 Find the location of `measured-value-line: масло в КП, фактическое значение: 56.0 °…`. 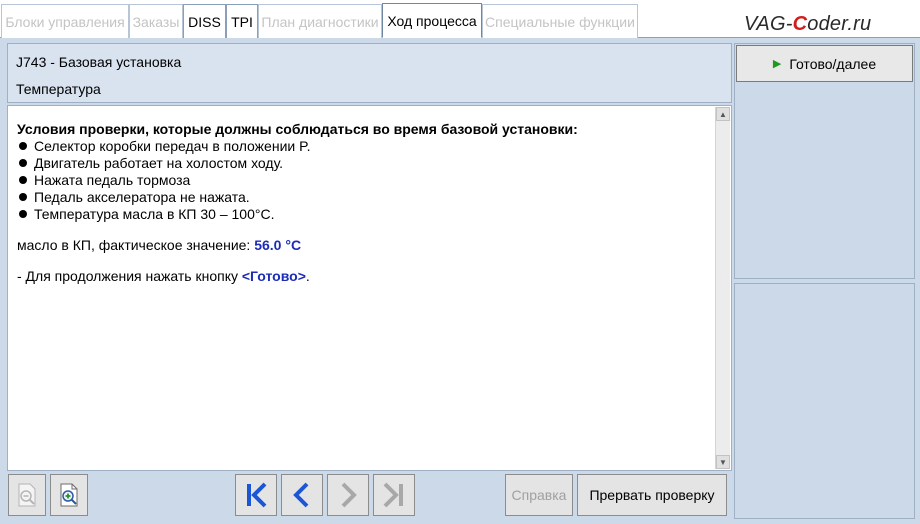

measured-value-line: масло в КП, фактическое значение: 56.0 °… is located at coordinates (362, 245).